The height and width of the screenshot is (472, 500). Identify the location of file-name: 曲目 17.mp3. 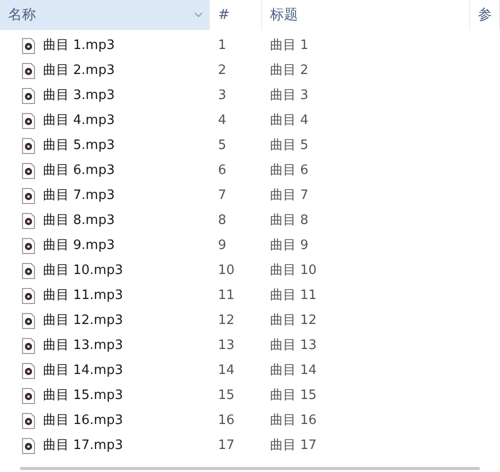
(83, 446).